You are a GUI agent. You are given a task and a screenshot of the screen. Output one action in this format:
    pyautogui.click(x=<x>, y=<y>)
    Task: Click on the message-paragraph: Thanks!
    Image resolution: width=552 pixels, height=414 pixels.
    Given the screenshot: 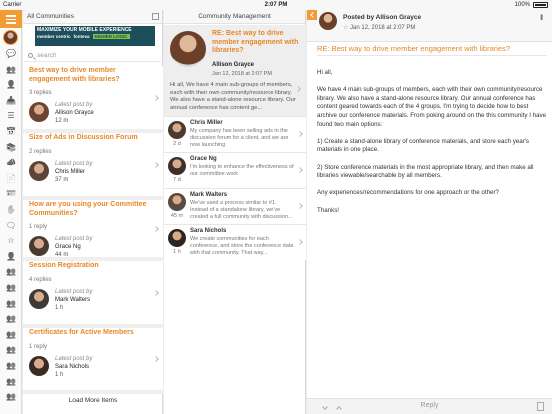 What is the action you would take?
    pyautogui.click(x=328, y=210)
    